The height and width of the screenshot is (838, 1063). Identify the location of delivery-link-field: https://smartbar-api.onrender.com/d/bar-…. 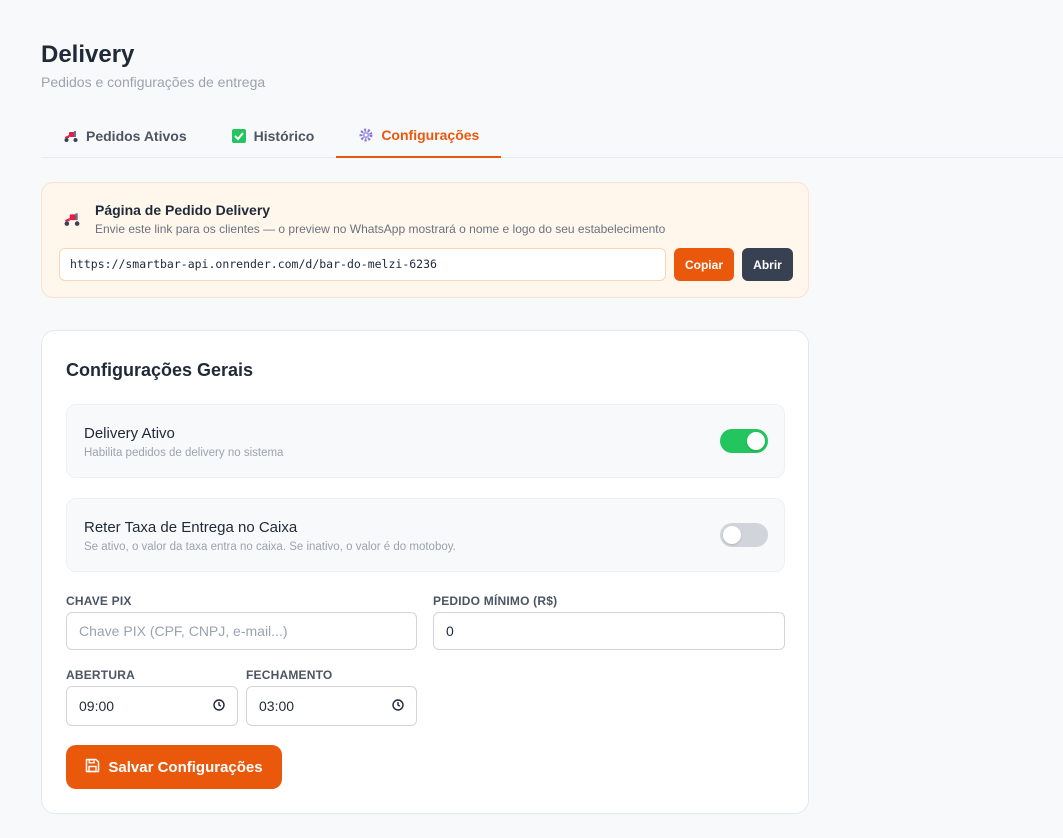
(362, 264).